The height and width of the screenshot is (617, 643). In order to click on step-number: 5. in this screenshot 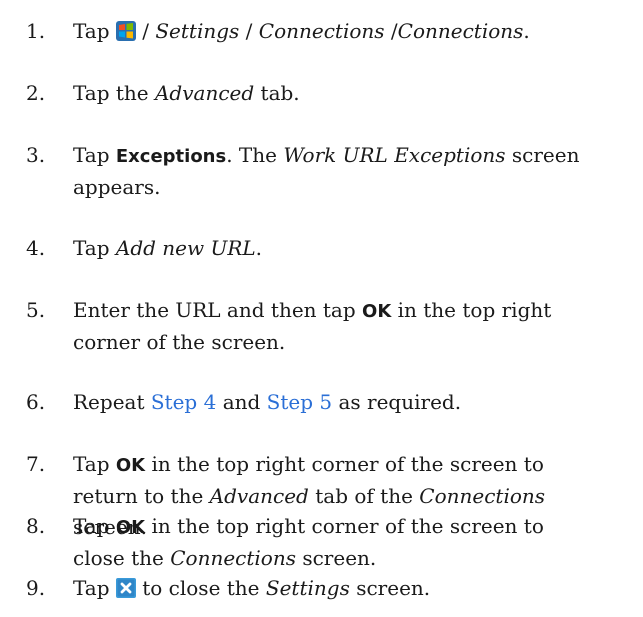, I will do `click(36, 310)`.